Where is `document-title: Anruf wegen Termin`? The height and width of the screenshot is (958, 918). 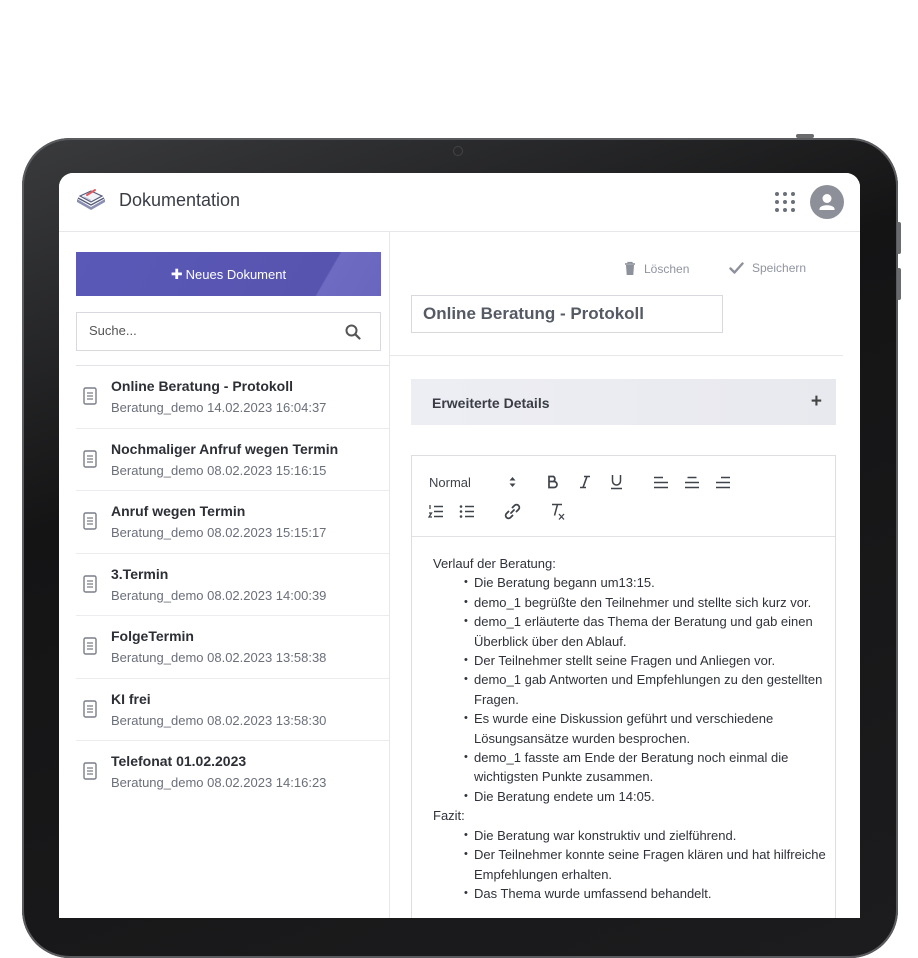
document-title: Anruf wegen Termin is located at coordinates (178, 511).